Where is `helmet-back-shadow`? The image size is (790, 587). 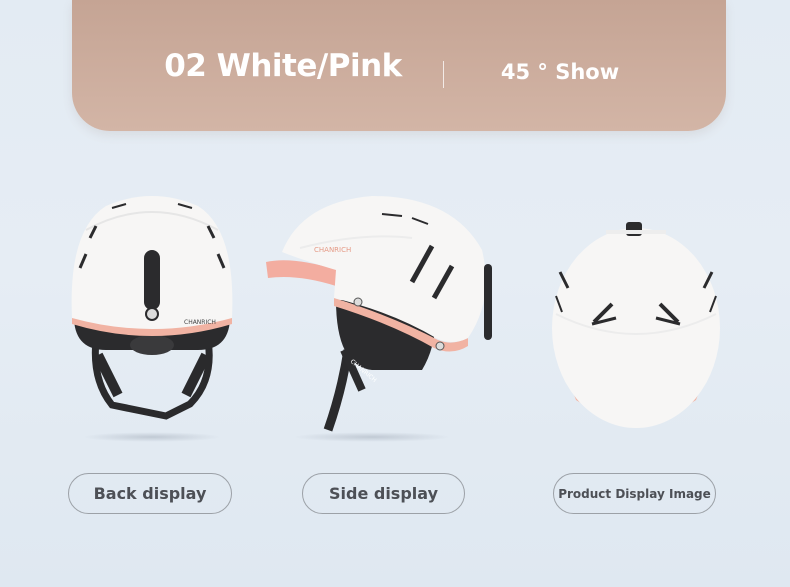 helmet-back-shadow is located at coordinates (152, 437).